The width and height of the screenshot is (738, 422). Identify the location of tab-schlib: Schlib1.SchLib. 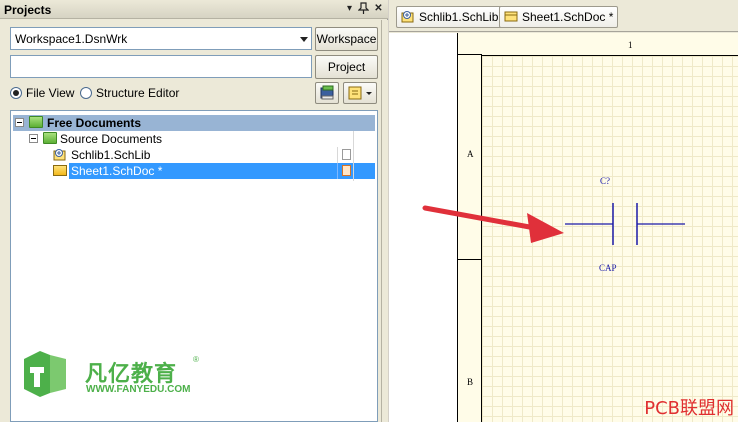
(450, 17).